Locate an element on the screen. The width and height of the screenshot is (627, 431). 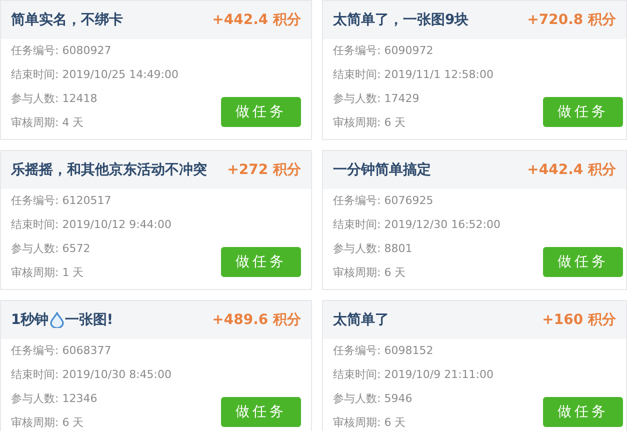
points-label: +272 积分 is located at coordinates (264, 170).